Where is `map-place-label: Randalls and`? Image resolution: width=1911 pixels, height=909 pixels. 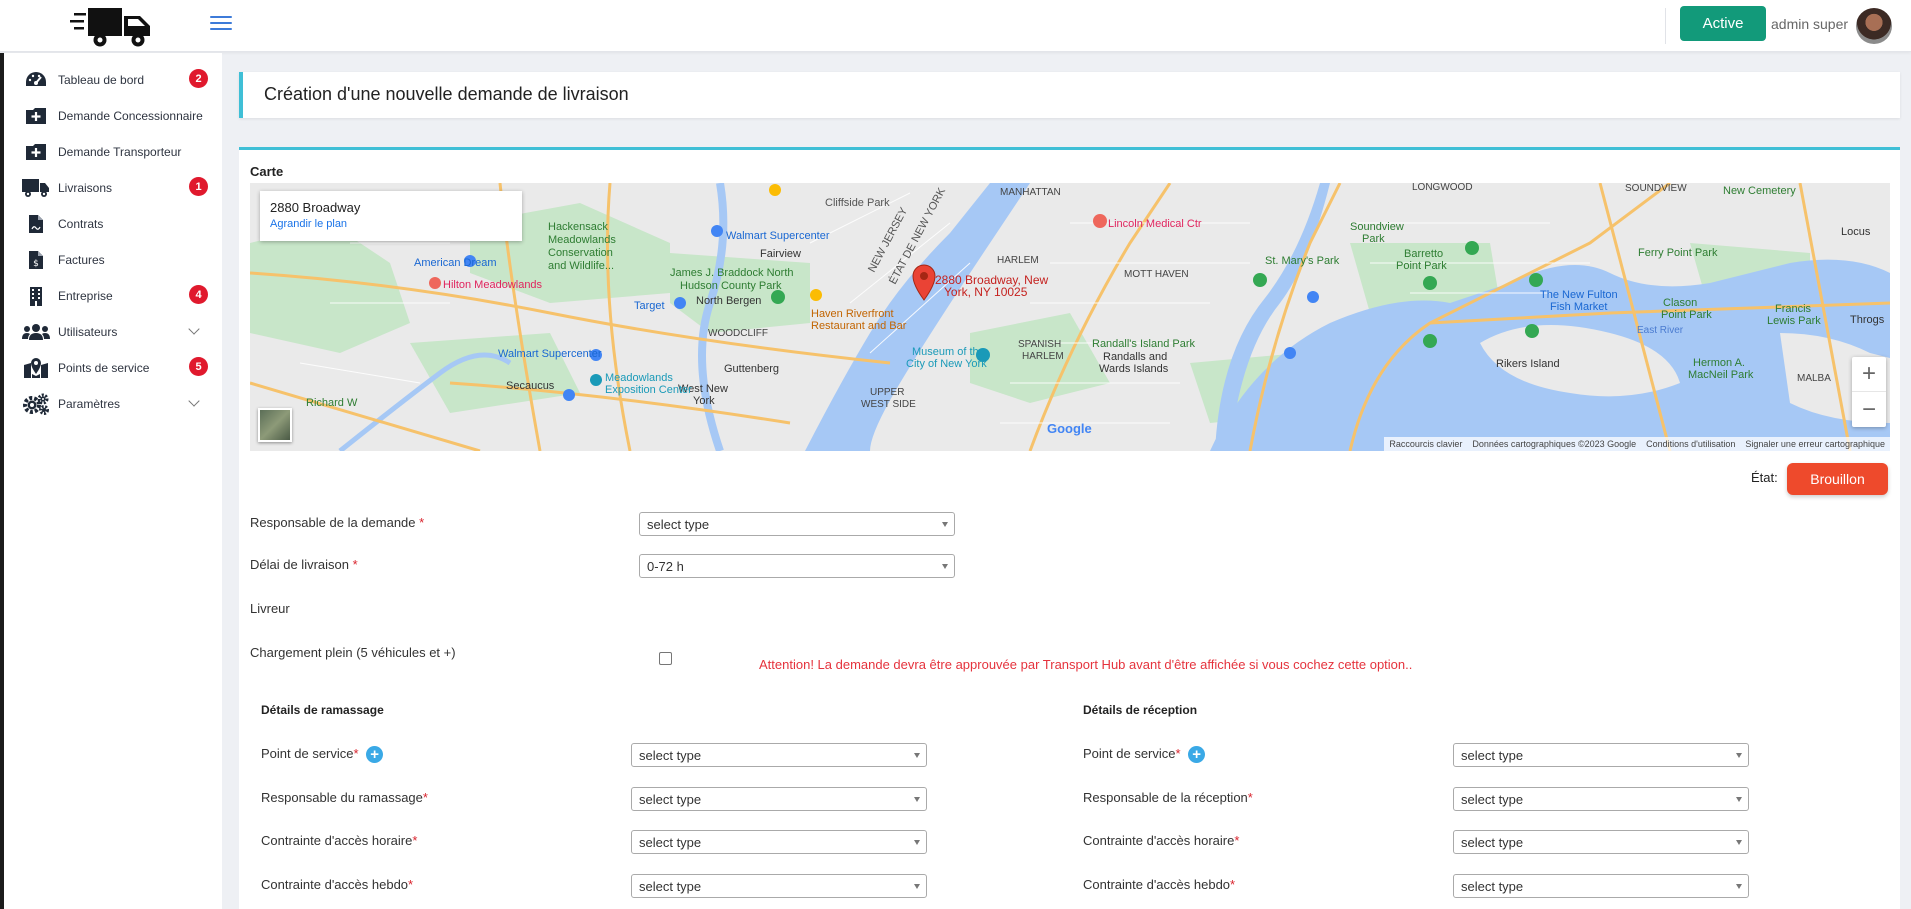 map-place-label: Randalls and is located at coordinates (1135, 357).